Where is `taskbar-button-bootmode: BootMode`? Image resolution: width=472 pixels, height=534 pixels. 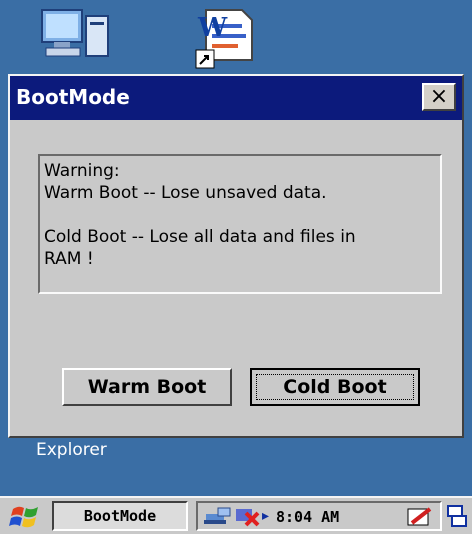 taskbar-button-bootmode: BootMode is located at coordinates (120, 516).